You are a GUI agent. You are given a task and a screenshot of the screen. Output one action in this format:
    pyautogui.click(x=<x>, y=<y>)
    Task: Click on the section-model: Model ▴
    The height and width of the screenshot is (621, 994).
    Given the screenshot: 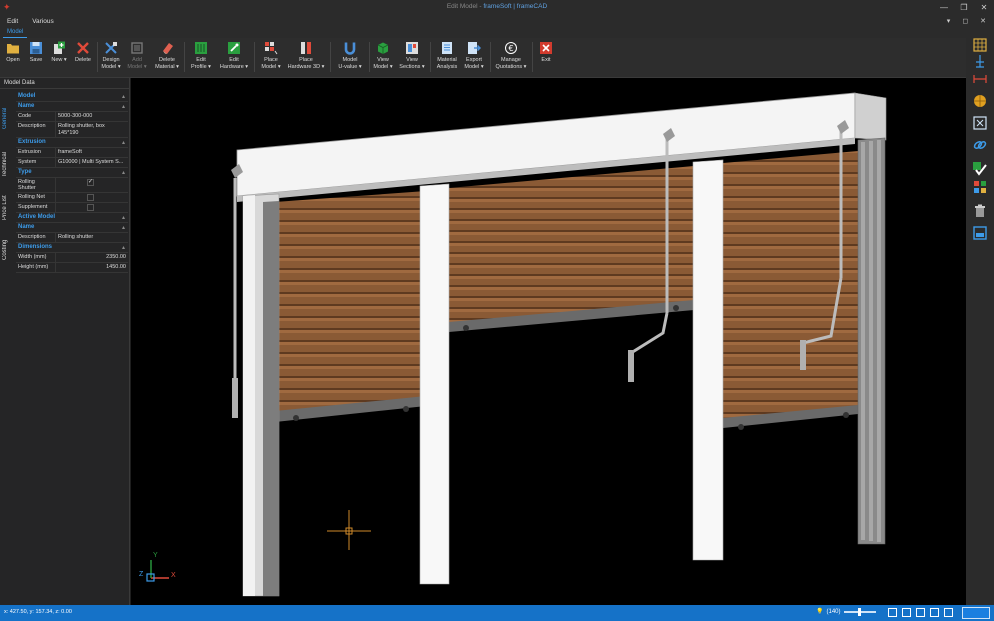 What is the action you would take?
    pyautogui.click(x=72, y=97)
    